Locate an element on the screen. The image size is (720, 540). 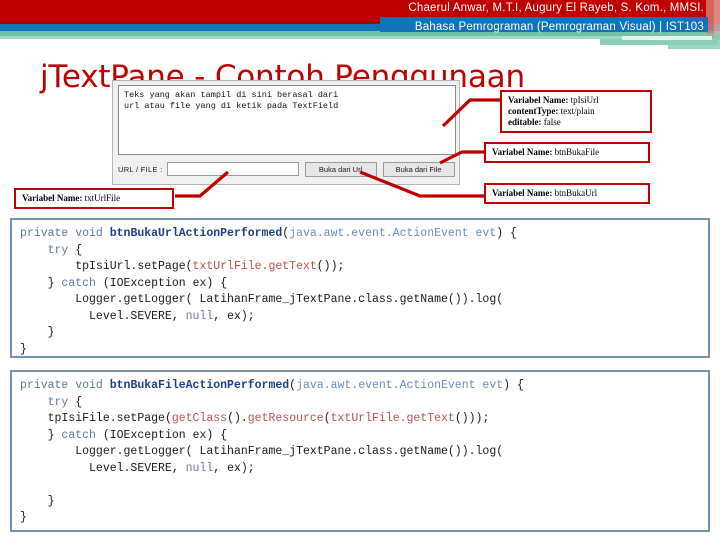
callout-value: text/plain is located at coordinates (576, 111).